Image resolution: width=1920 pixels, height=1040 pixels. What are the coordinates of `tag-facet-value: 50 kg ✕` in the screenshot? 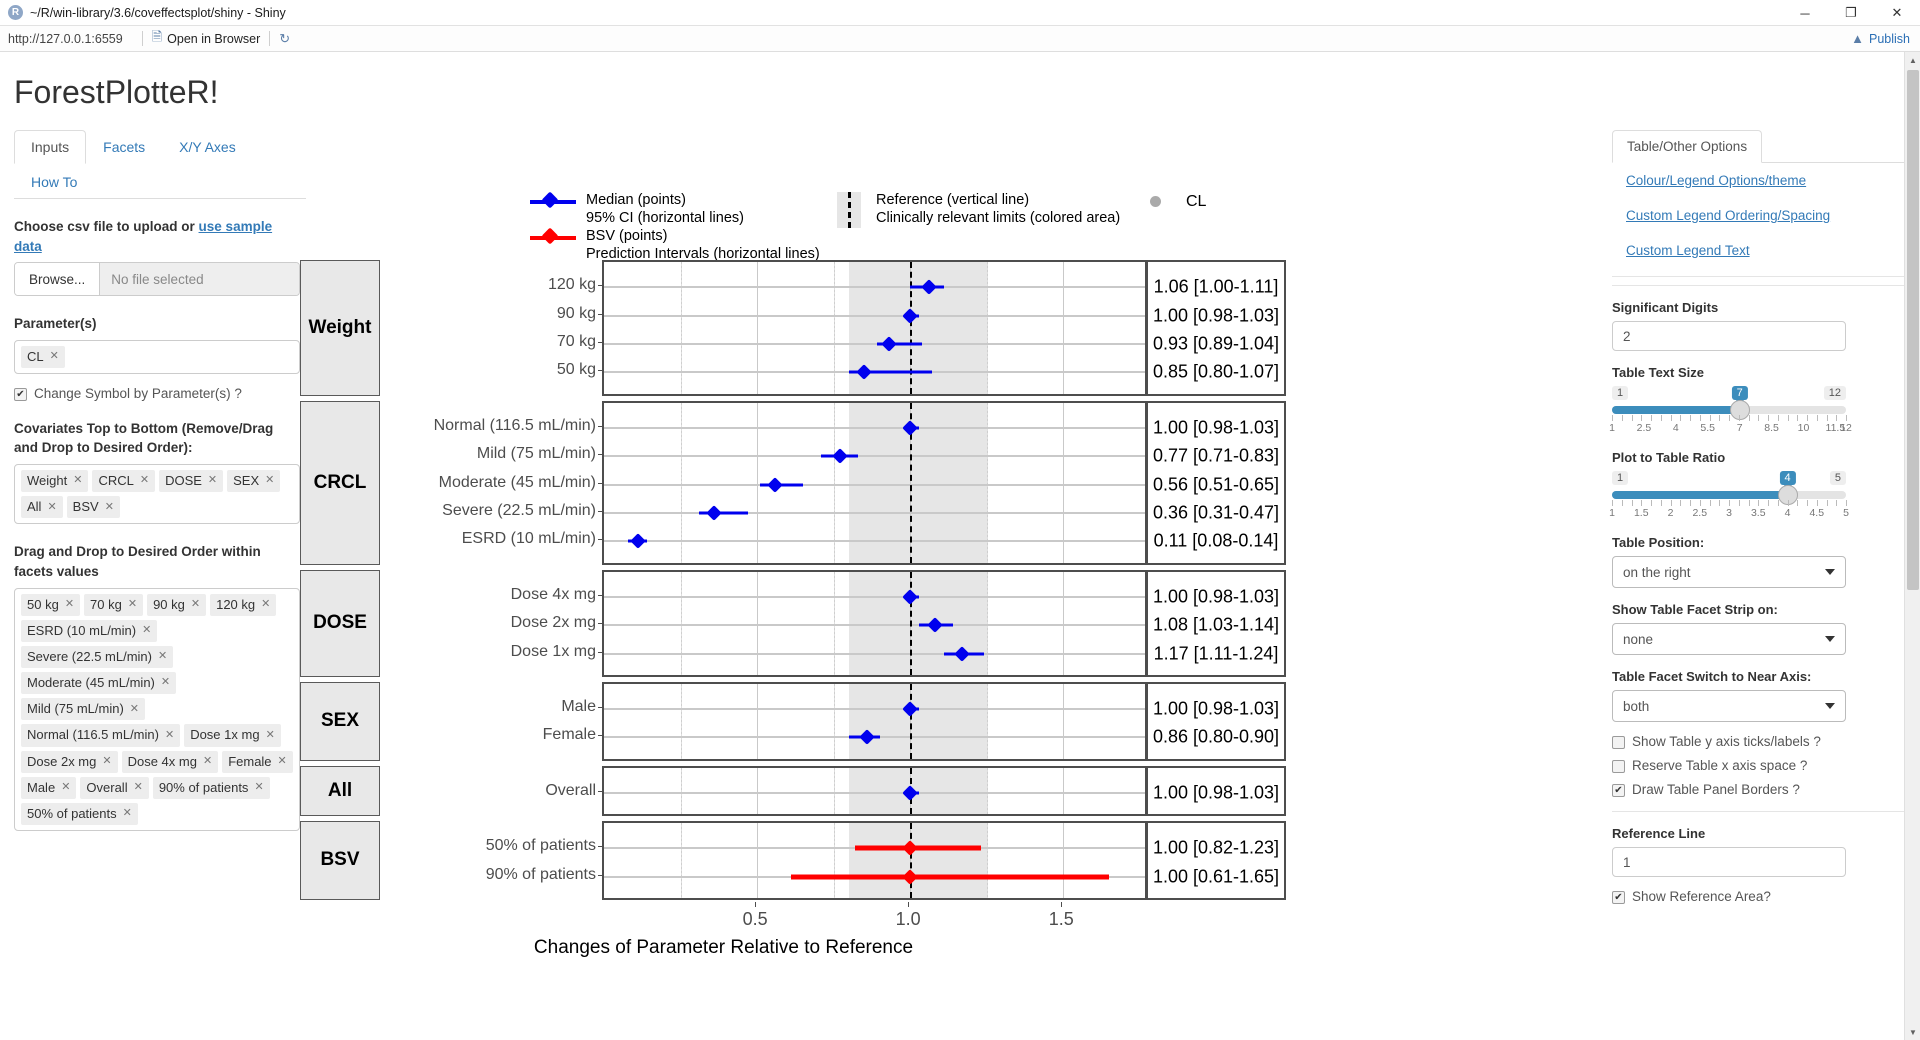 It's located at (51, 604).